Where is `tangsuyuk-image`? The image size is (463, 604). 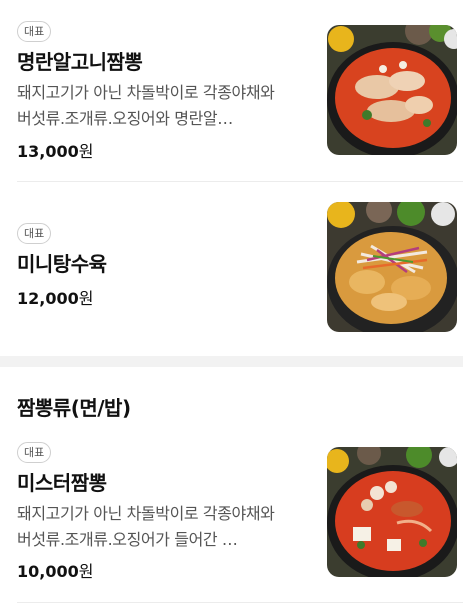
tangsuyuk-image is located at coordinates (392, 267).